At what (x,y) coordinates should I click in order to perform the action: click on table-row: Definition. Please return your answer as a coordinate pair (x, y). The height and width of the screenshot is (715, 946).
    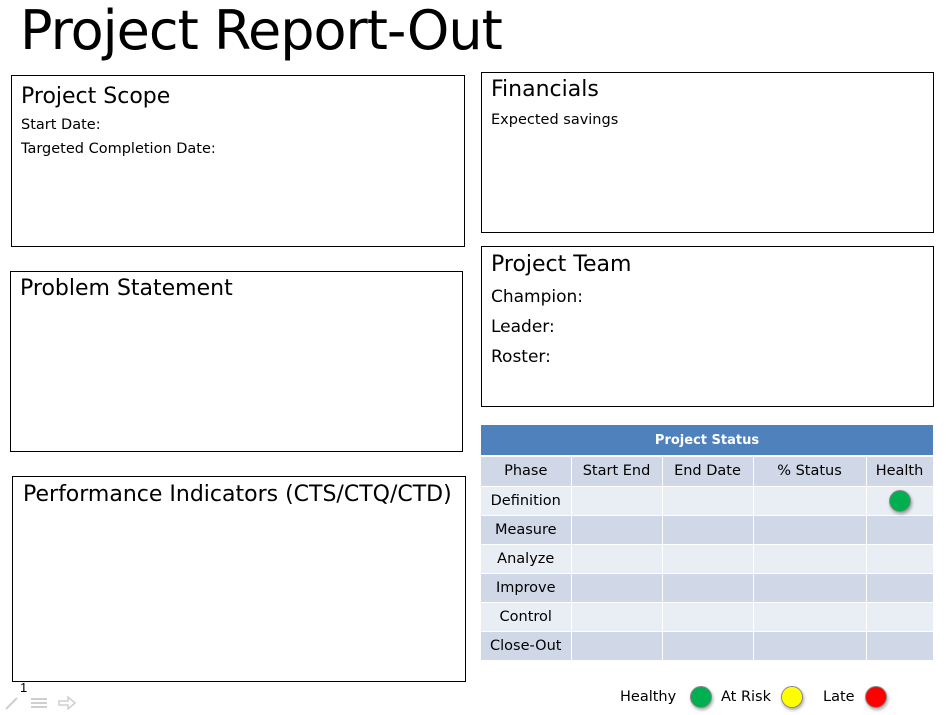
    Looking at the image, I should click on (707, 501).